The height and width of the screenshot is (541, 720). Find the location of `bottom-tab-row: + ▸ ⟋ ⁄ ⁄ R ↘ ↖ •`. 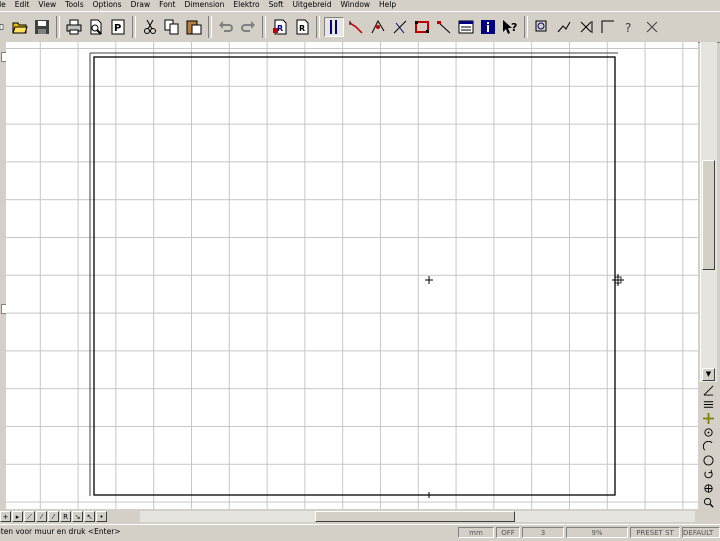

bottom-tab-row: + ▸ ⟋ ⁄ ⁄ R ↘ ↖ • is located at coordinates (360, 516).